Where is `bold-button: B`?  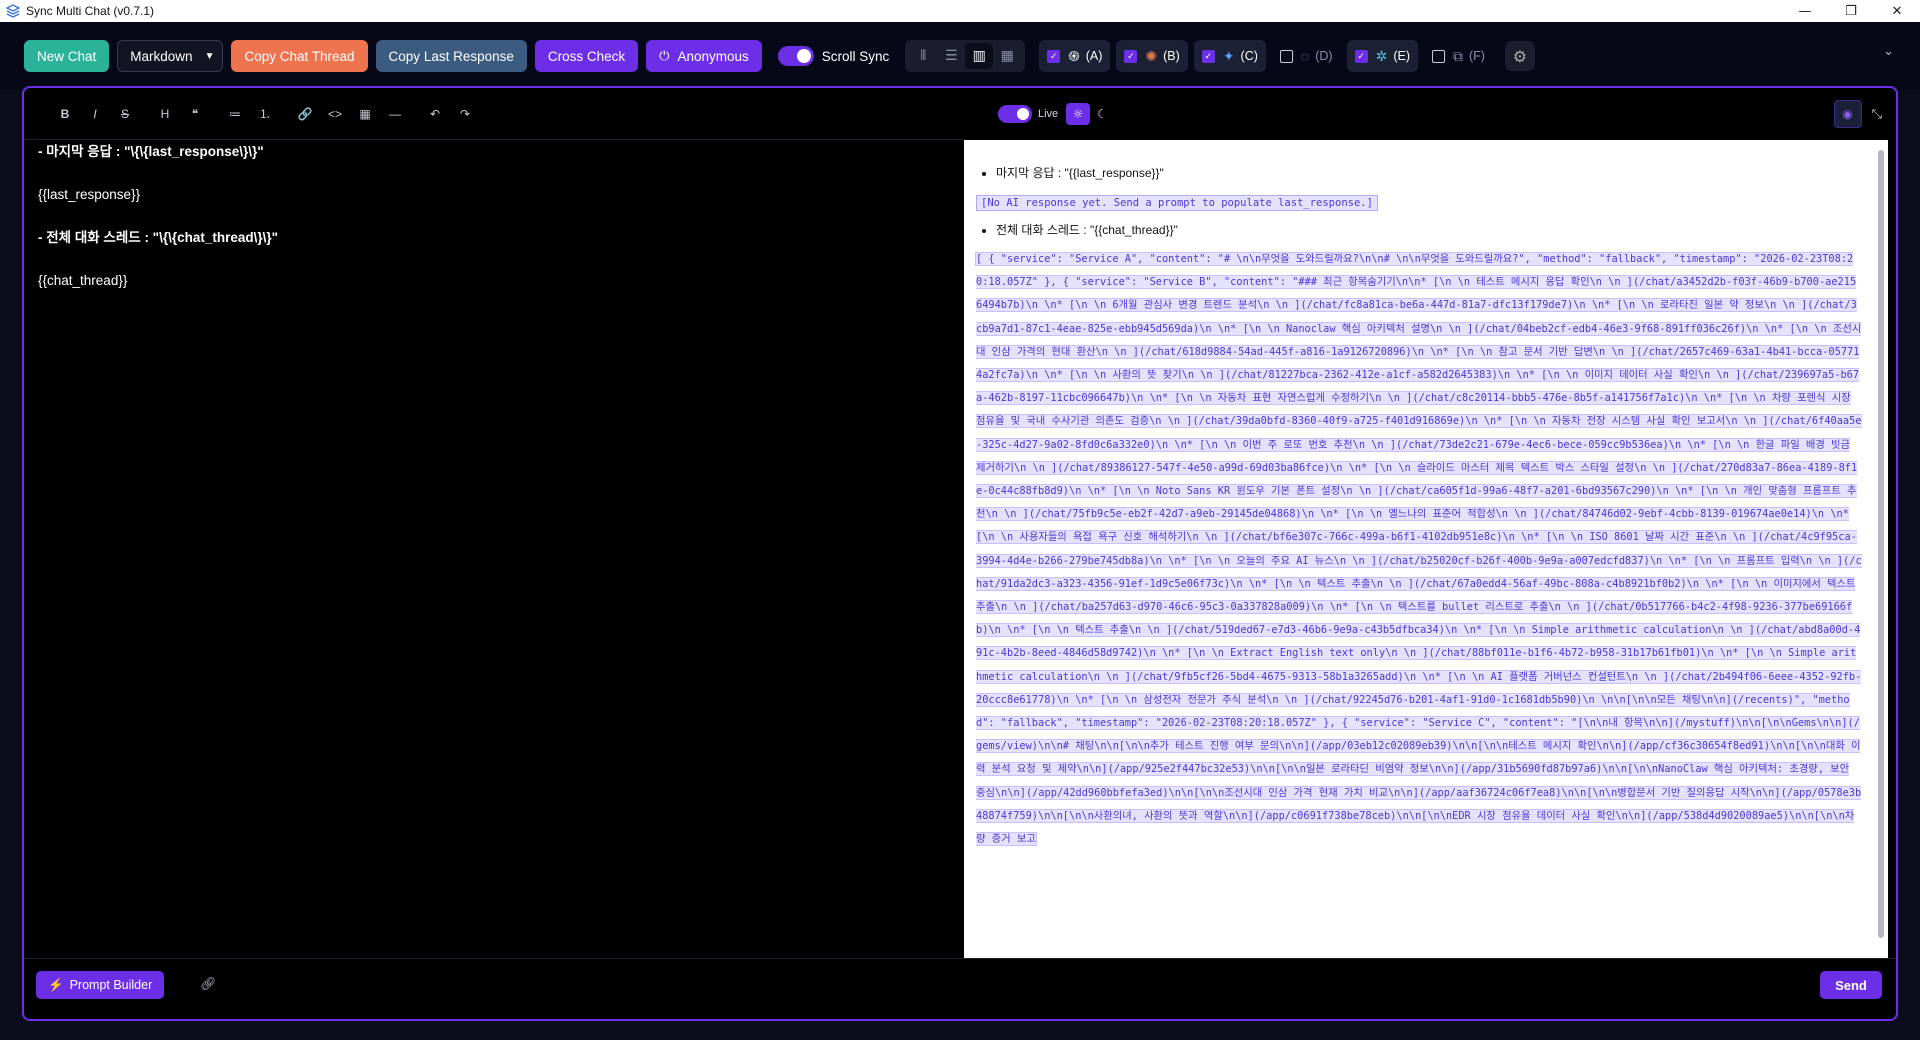 bold-button: B is located at coordinates (65, 114).